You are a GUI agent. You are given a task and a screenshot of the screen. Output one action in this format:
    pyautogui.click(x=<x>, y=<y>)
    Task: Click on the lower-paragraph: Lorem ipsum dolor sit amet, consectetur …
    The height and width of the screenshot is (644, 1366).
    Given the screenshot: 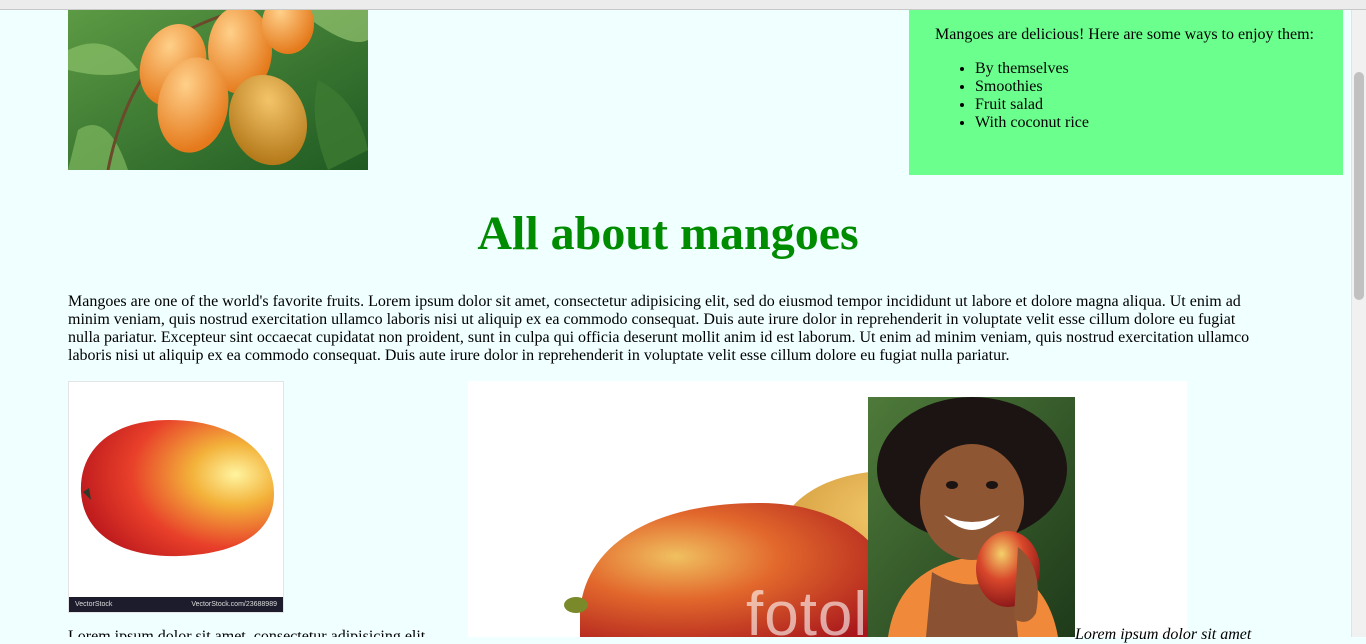 What is the action you would take?
    pyautogui.click(x=247, y=632)
    